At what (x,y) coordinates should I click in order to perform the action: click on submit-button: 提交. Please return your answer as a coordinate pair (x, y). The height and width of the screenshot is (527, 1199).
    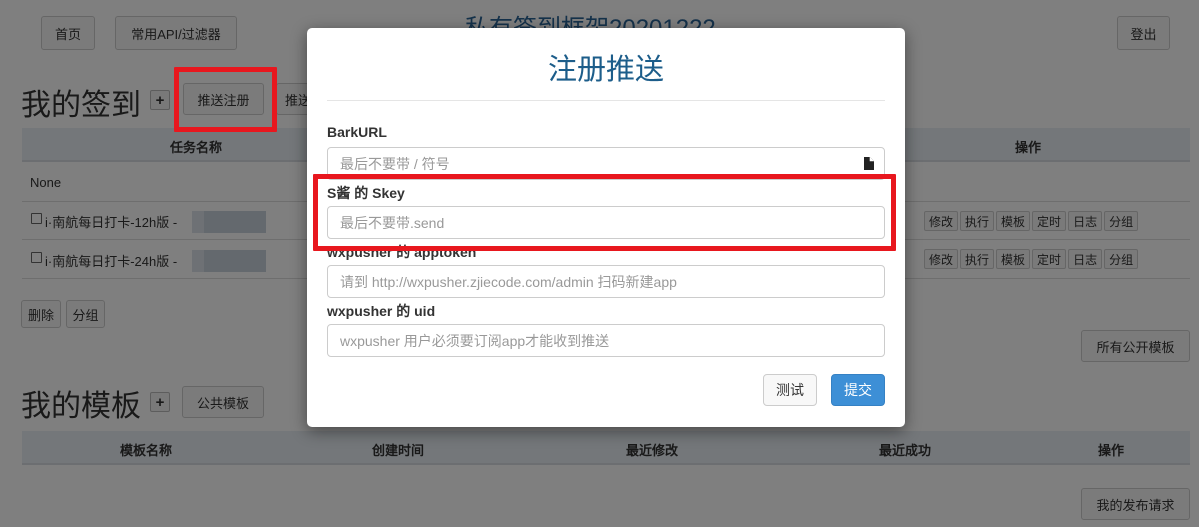
    Looking at the image, I should click on (858, 390).